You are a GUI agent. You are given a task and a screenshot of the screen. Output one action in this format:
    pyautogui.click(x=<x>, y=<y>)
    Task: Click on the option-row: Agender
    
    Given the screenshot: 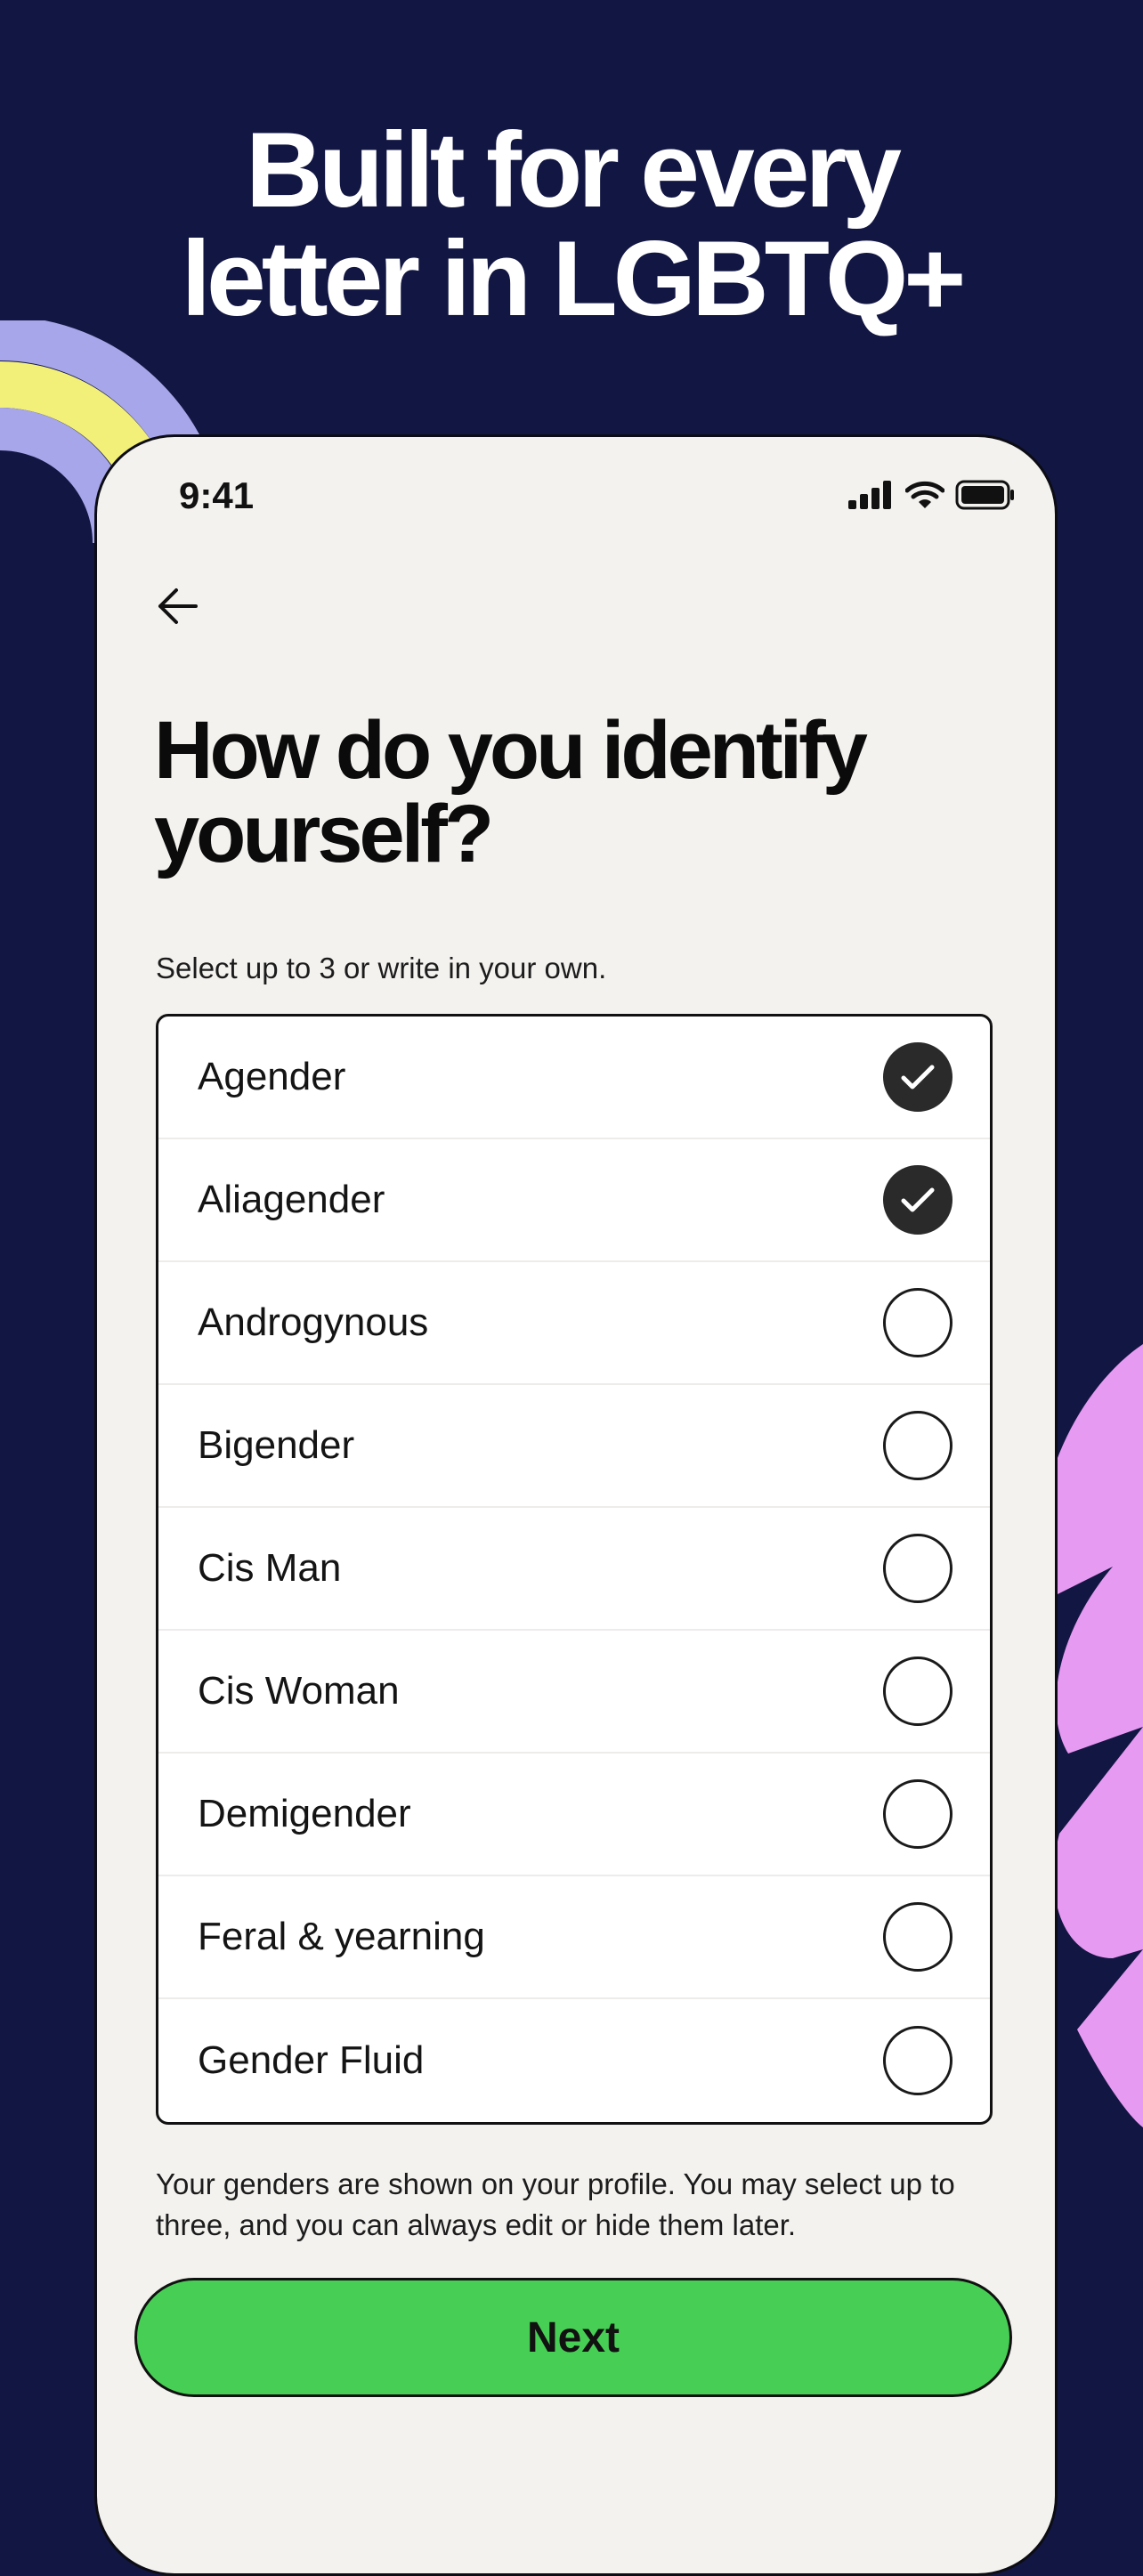 What is the action you would take?
    pyautogui.click(x=574, y=1078)
    